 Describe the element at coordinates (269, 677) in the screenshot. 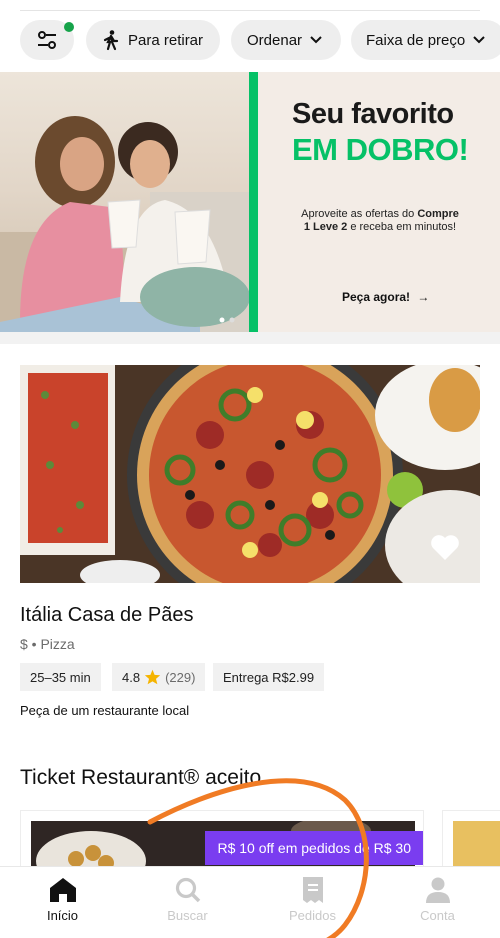

I see `delivery-fee-badge: Entrega R$2.99` at that location.